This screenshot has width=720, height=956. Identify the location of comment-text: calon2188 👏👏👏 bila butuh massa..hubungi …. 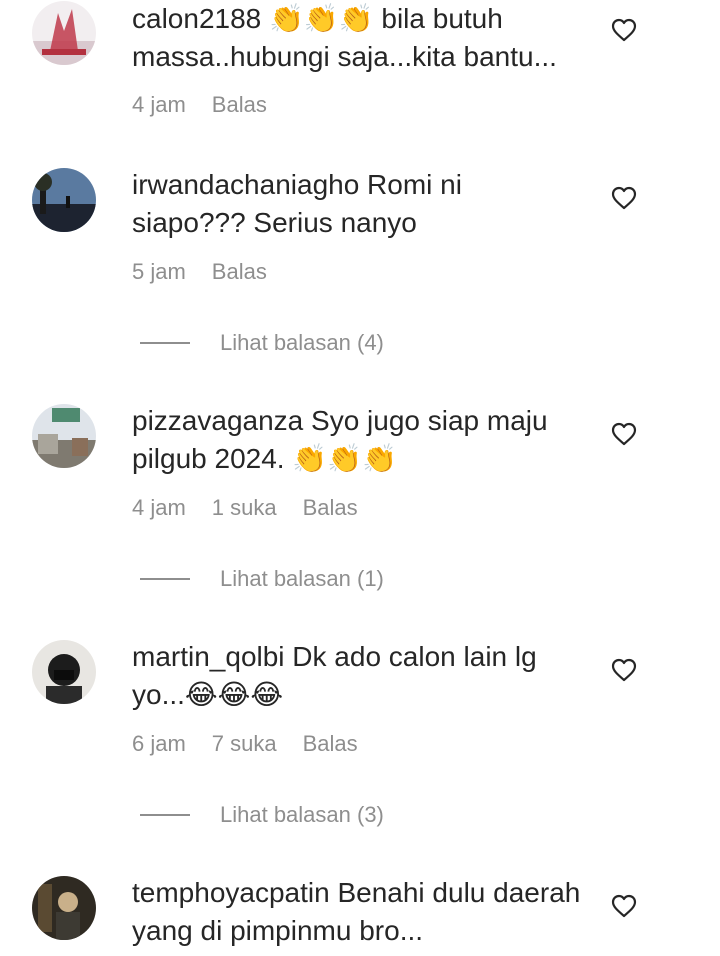
(357, 38).